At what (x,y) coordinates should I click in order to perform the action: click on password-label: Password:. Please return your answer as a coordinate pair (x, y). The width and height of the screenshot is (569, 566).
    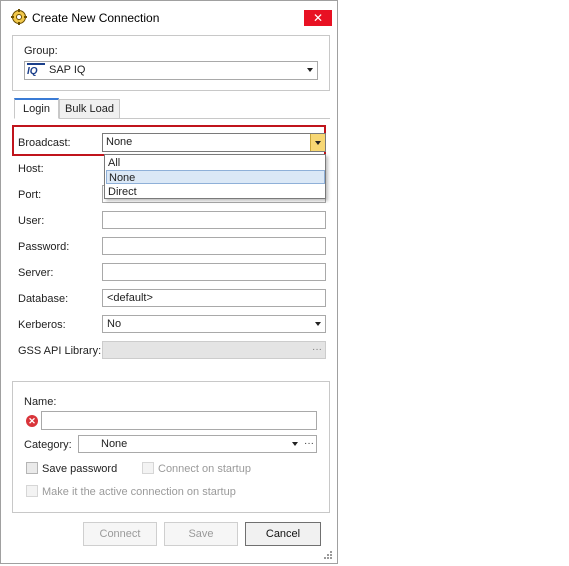
    Looking at the image, I should click on (44, 247).